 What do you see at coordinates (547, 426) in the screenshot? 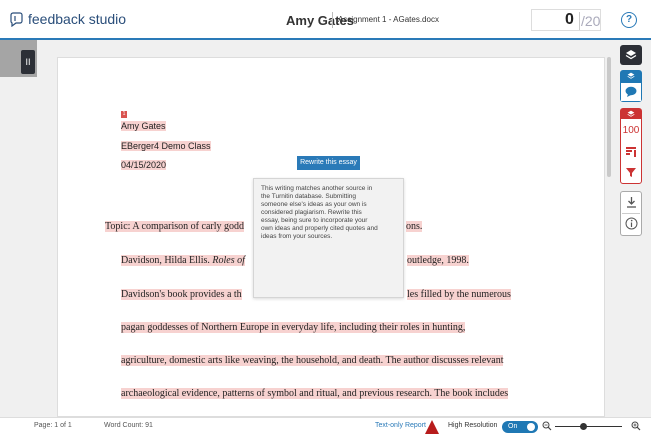
I see `zoom-out-icon` at bounding box center [547, 426].